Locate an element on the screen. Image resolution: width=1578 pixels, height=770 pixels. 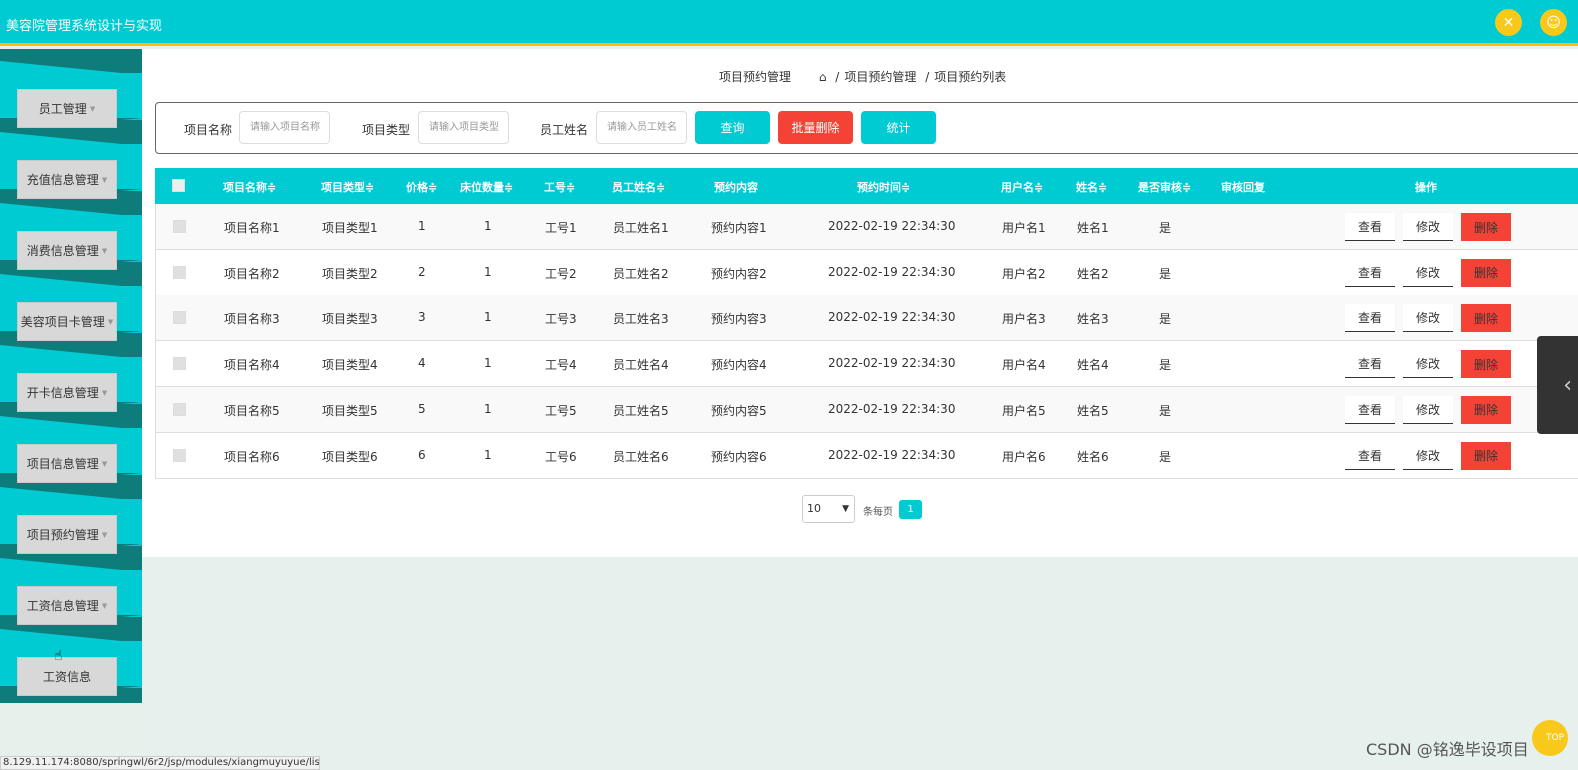
cell-name: 姓名1 is located at coordinates (1093, 228).